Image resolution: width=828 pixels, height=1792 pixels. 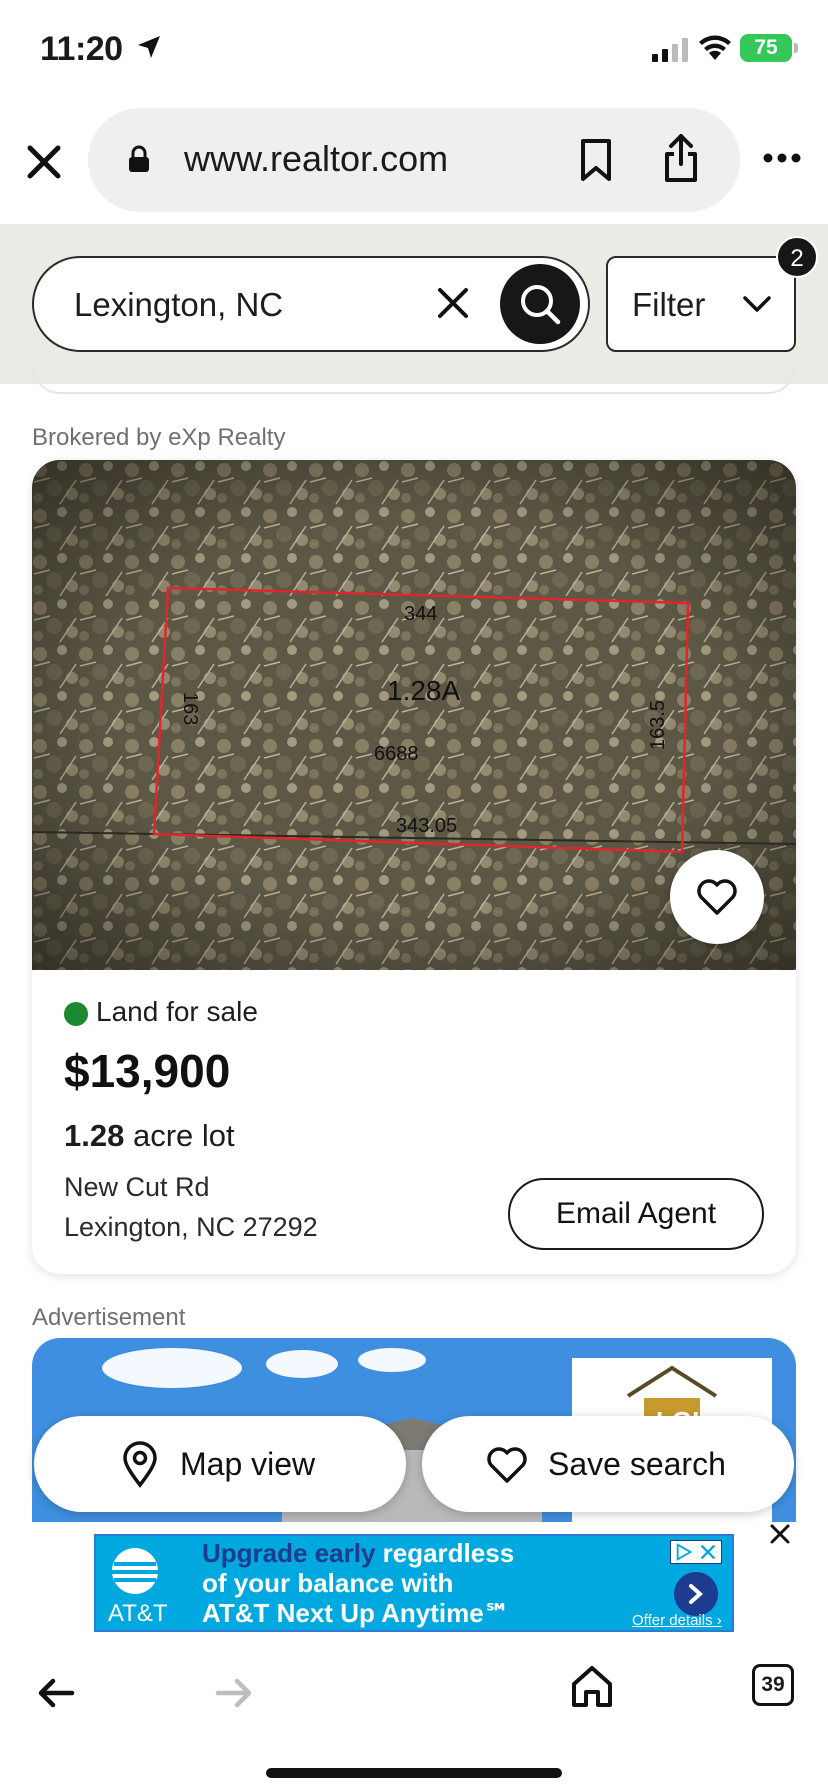 I want to click on address-city: Lexington, NC 27292, so click(x=191, y=1227).